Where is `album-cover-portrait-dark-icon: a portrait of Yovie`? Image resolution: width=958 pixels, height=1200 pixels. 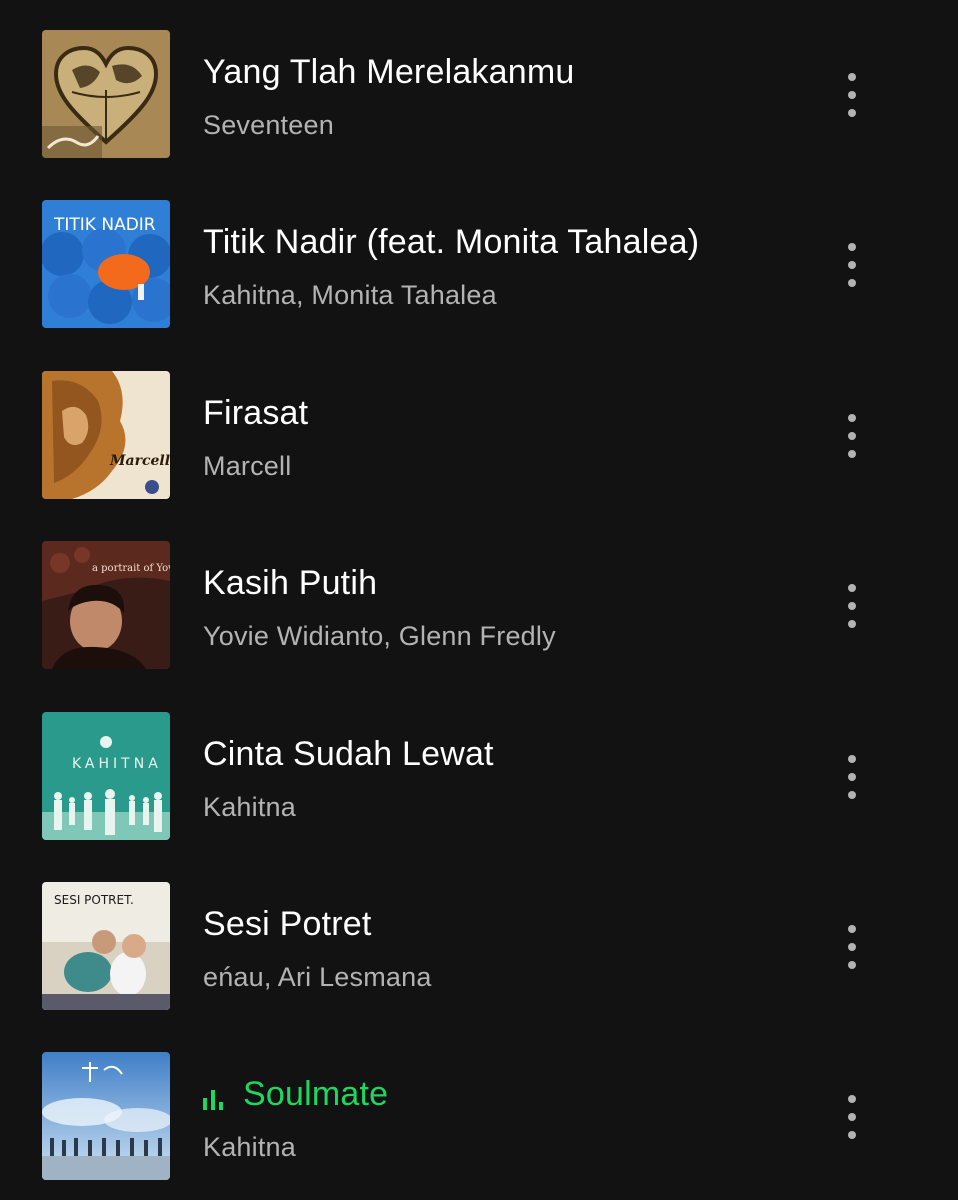 album-cover-portrait-dark-icon: a portrait of Yovie is located at coordinates (106, 605).